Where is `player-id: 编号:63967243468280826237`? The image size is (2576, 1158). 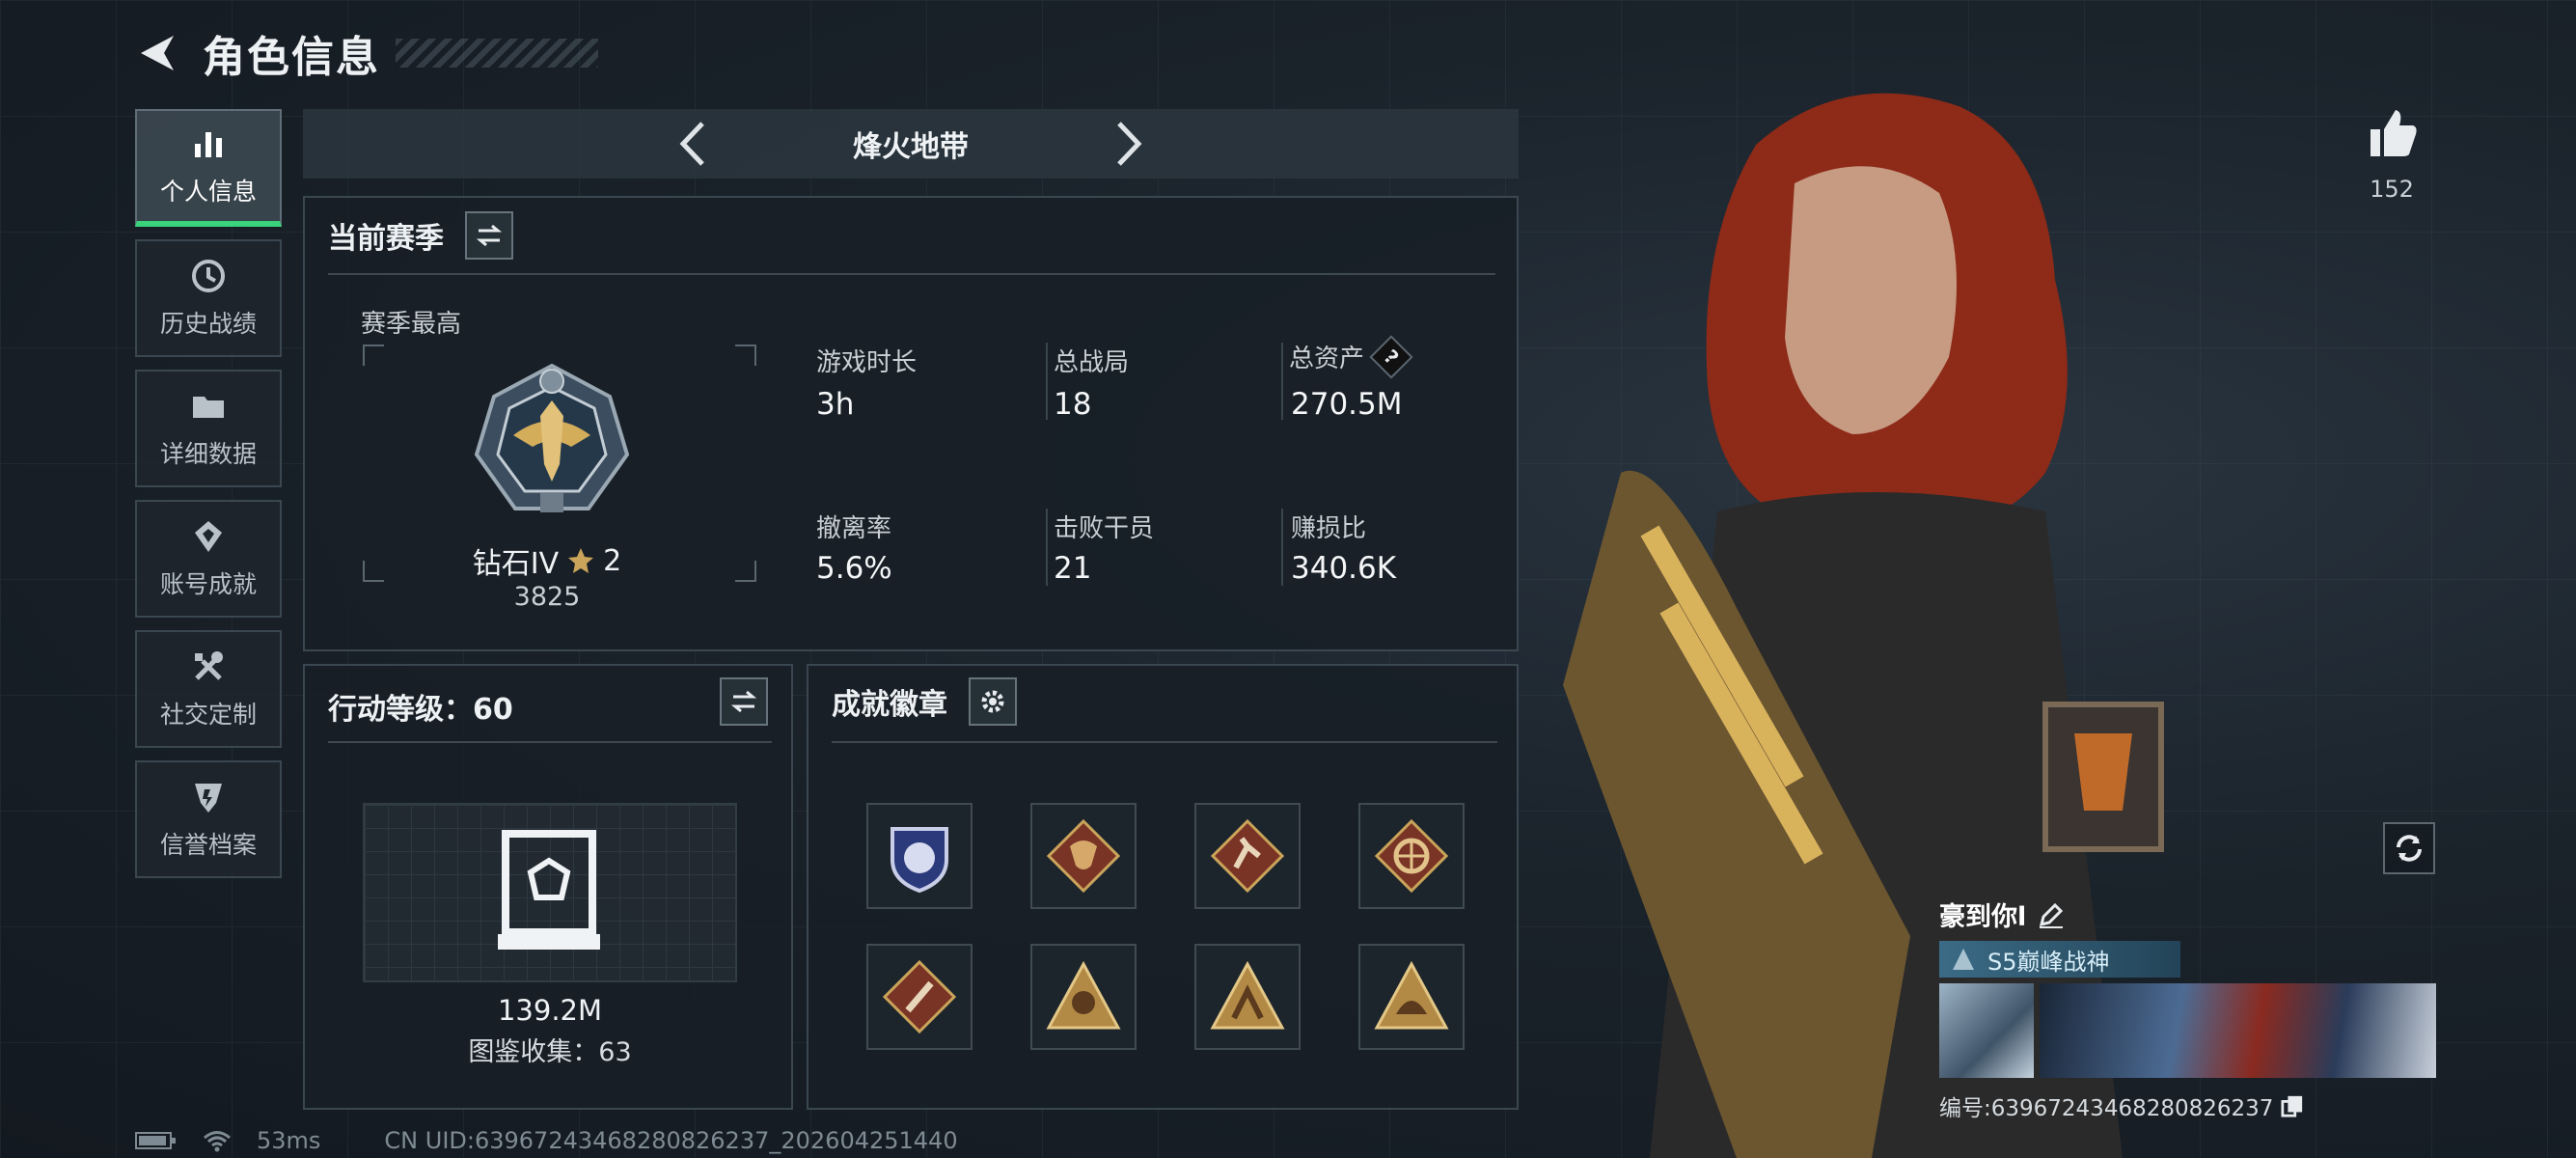
player-id: 编号:63967243468280826237 is located at coordinates (2106, 1108).